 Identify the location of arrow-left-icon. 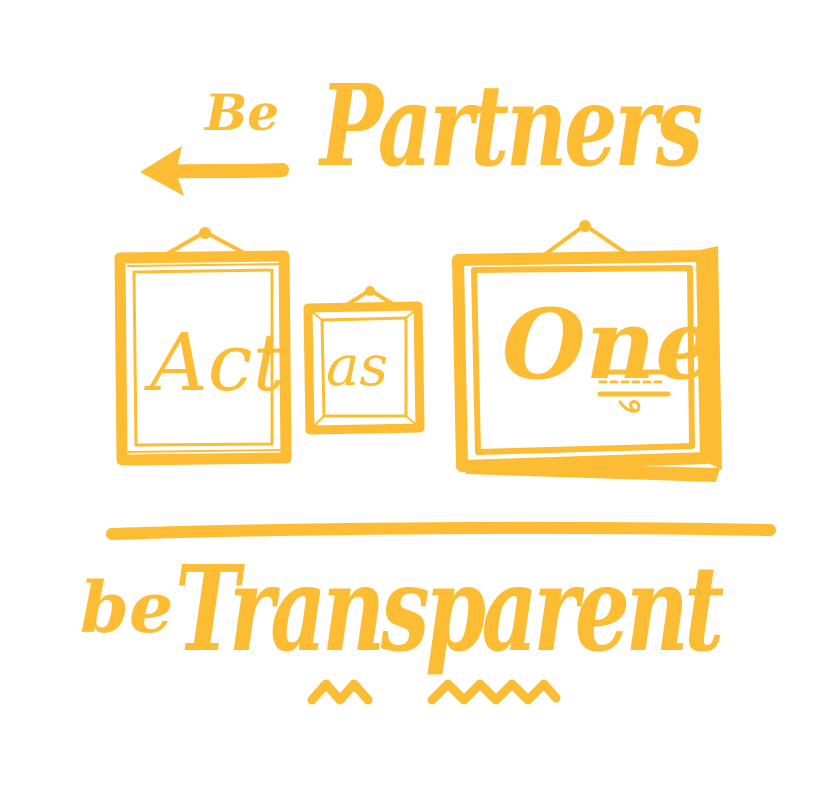
(214, 171).